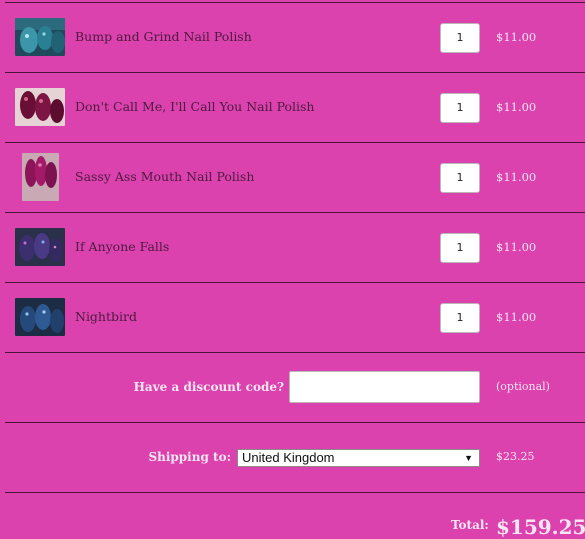 The image size is (585, 539). What do you see at coordinates (295, 492) in the screenshot?
I see `divider` at bounding box center [295, 492].